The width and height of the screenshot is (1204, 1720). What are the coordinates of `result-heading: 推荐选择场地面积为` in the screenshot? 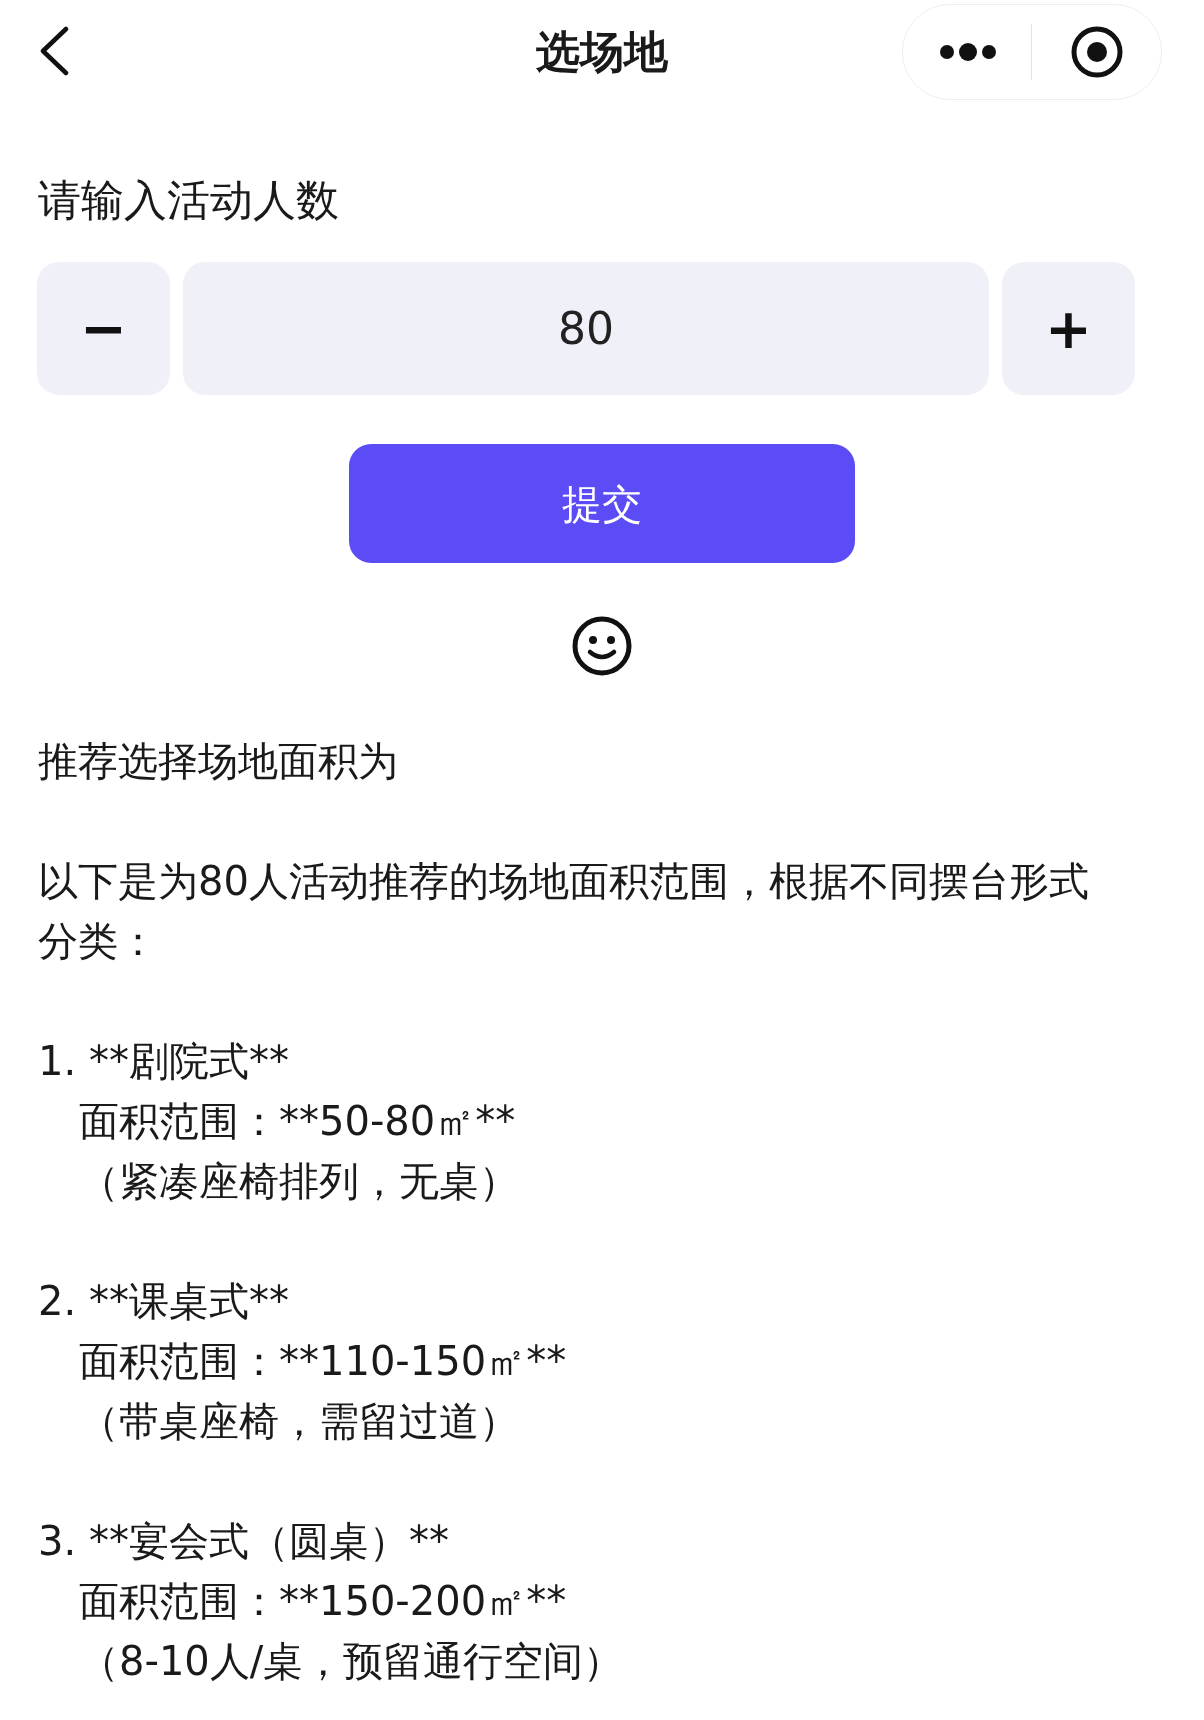 It's located at (218, 761).